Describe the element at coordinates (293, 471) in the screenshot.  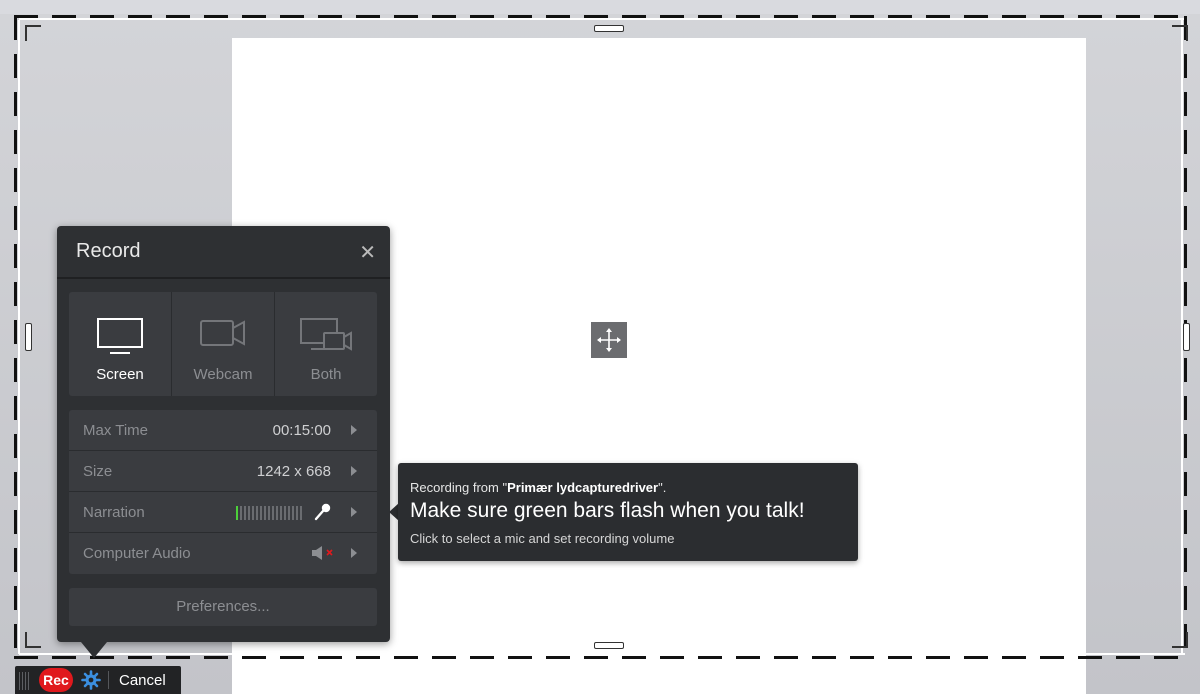
I see `size-value: 1242 x 668` at that location.